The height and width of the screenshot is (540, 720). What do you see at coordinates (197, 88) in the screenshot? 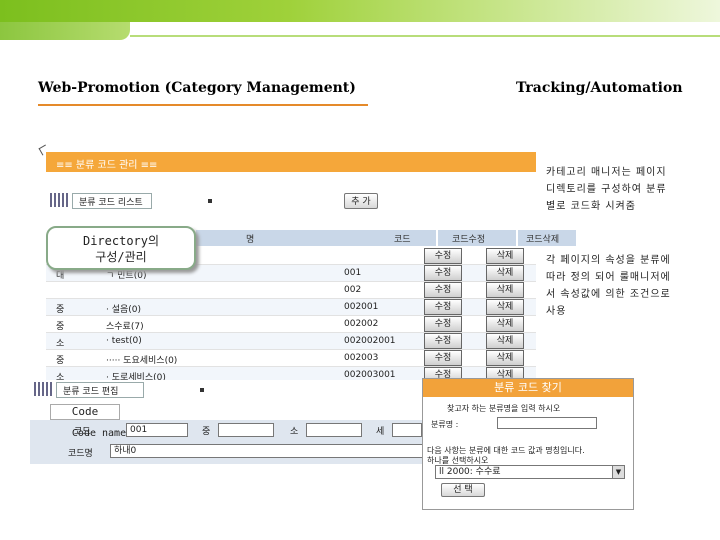
I see `left-title-text: Web-Promotion (Category Management)` at bounding box center [197, 88].